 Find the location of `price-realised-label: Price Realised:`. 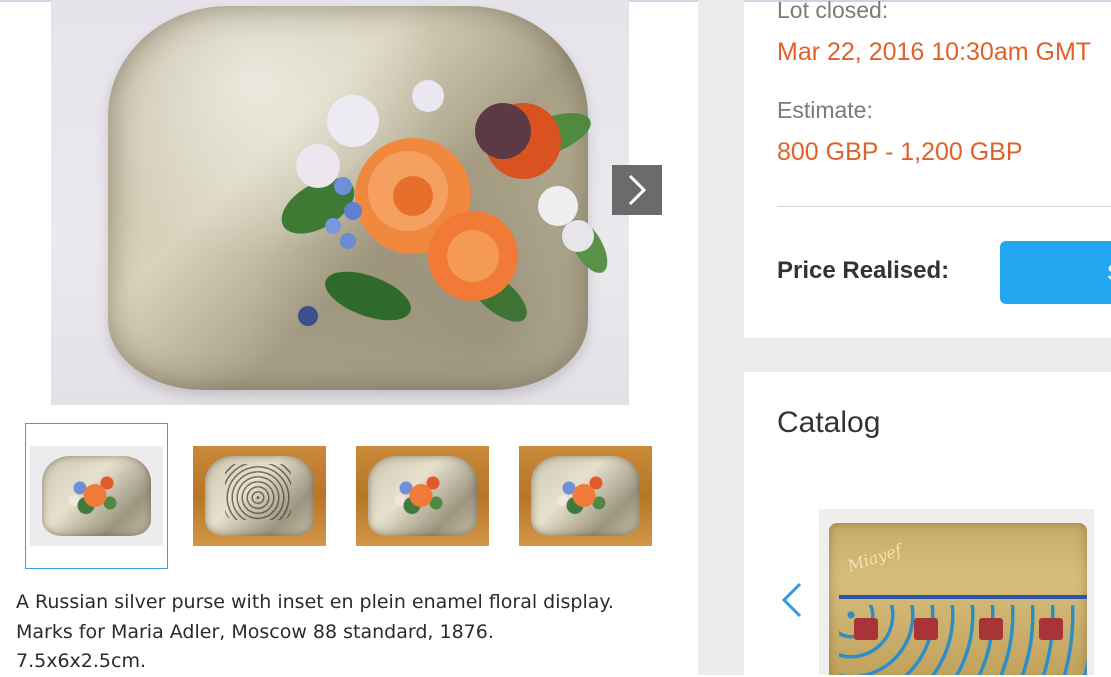

price-realised-label: Price Realised: is located at coordinates (863, 270).